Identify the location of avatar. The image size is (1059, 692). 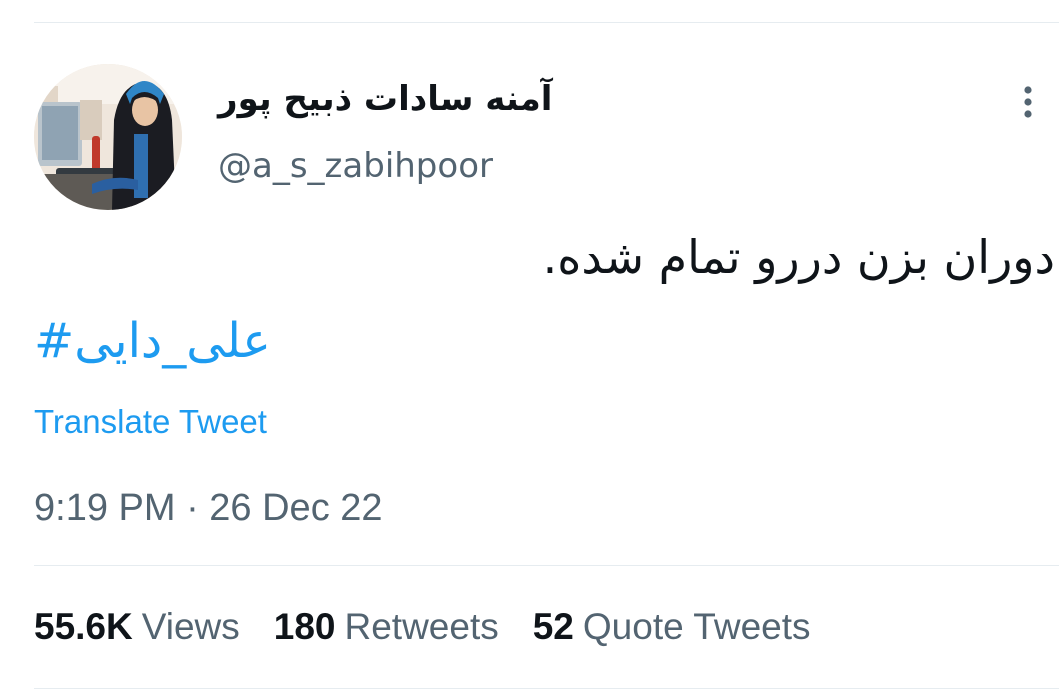
(108, 137).